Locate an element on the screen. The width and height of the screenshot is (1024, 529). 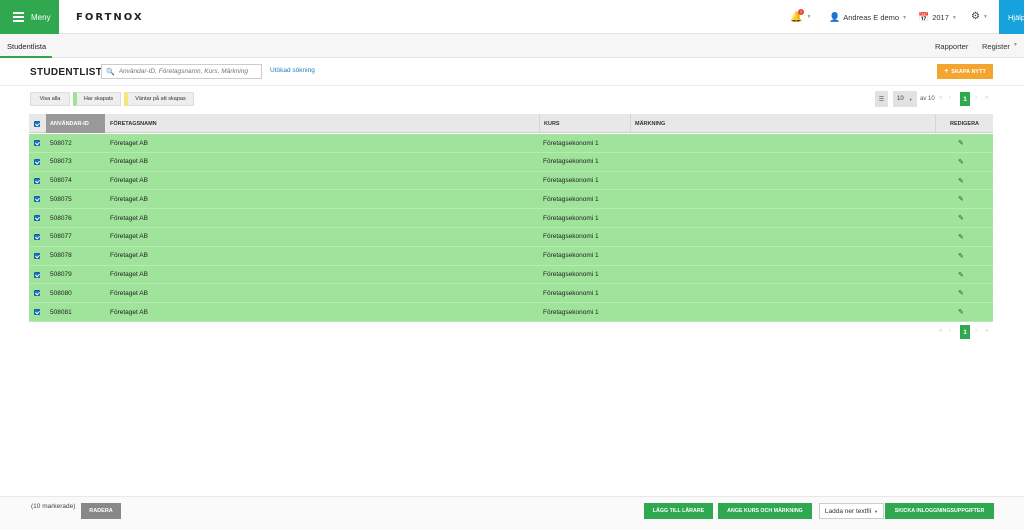
filter-waiting: Väntar på att skapas is located at coordinates (159, 99).